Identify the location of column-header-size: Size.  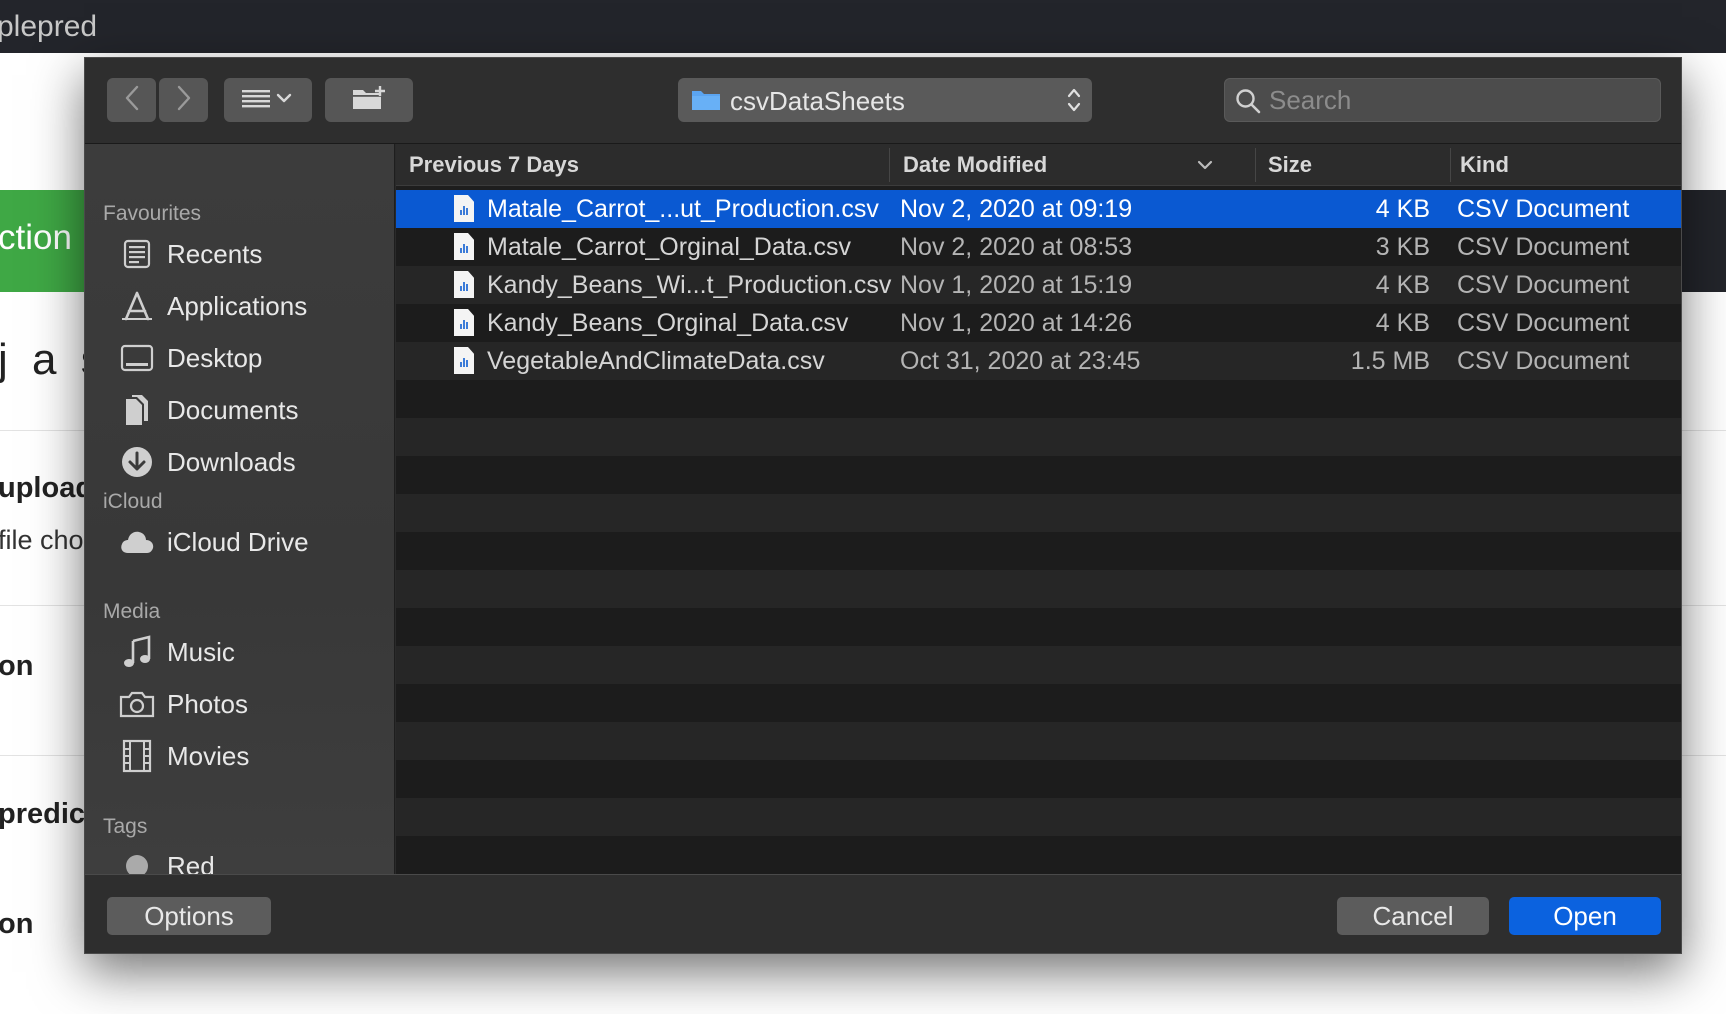
(1290, 165).